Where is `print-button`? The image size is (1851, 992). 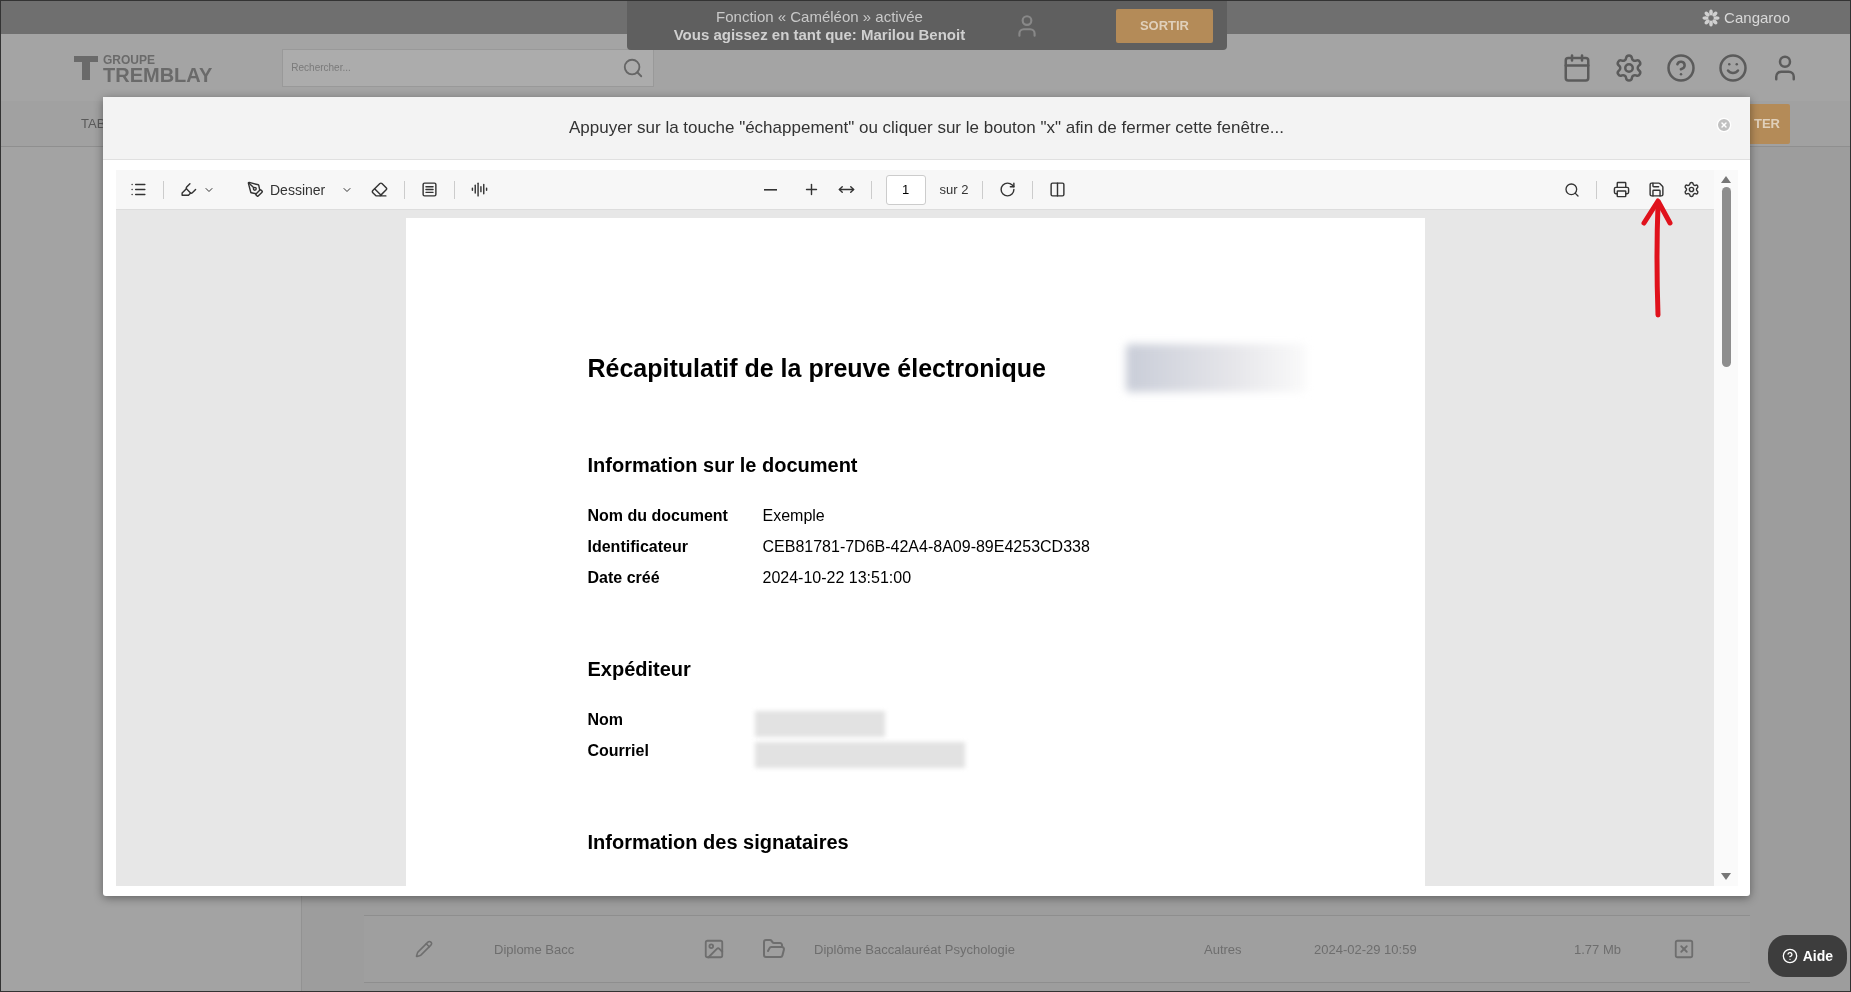 print-button is located at coordinates (1621, 189).